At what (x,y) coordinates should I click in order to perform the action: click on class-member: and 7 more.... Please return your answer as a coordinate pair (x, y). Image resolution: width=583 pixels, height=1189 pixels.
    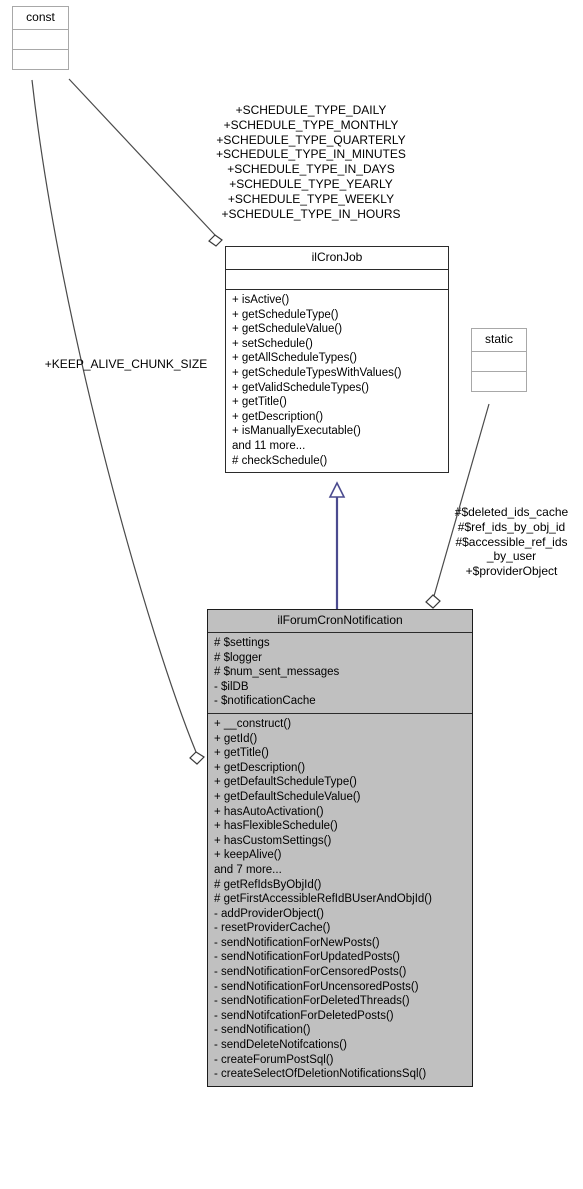
    Looking at the image, I should click on (248, 869).